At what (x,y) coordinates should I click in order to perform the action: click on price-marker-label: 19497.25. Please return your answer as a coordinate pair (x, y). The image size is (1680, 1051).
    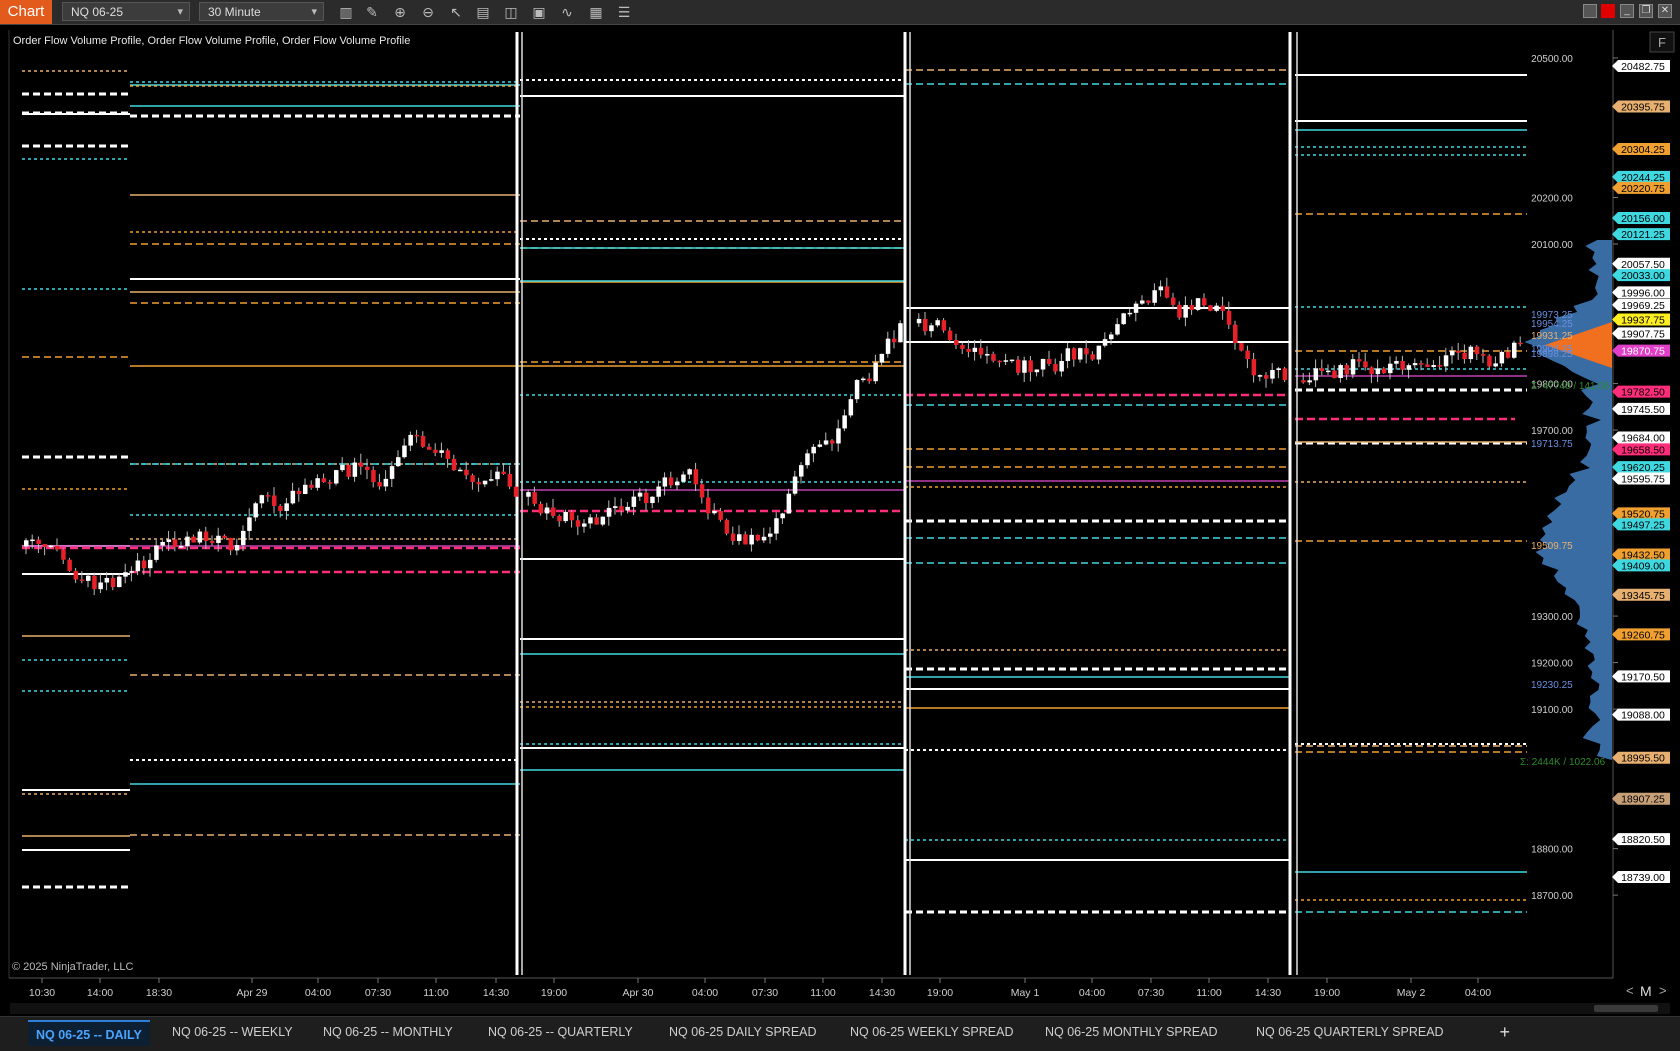
    Looking at the image, I should click on (1643, 525).